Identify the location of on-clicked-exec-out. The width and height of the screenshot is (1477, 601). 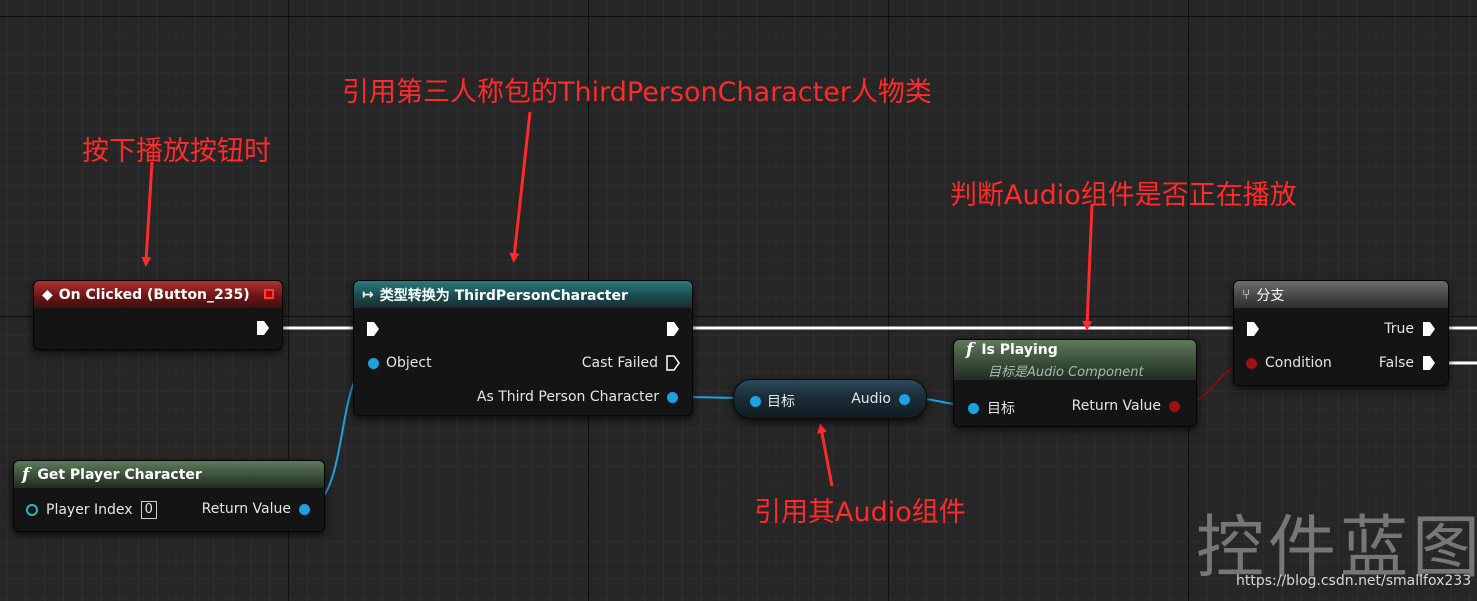
(263, 328).